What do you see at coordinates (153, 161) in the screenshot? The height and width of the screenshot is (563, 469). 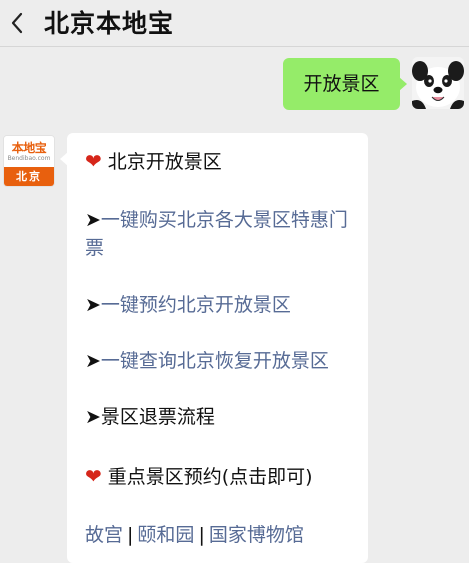 I see `reply-heading: ❤ 北京开放景区` at bounding box center [153, 161].